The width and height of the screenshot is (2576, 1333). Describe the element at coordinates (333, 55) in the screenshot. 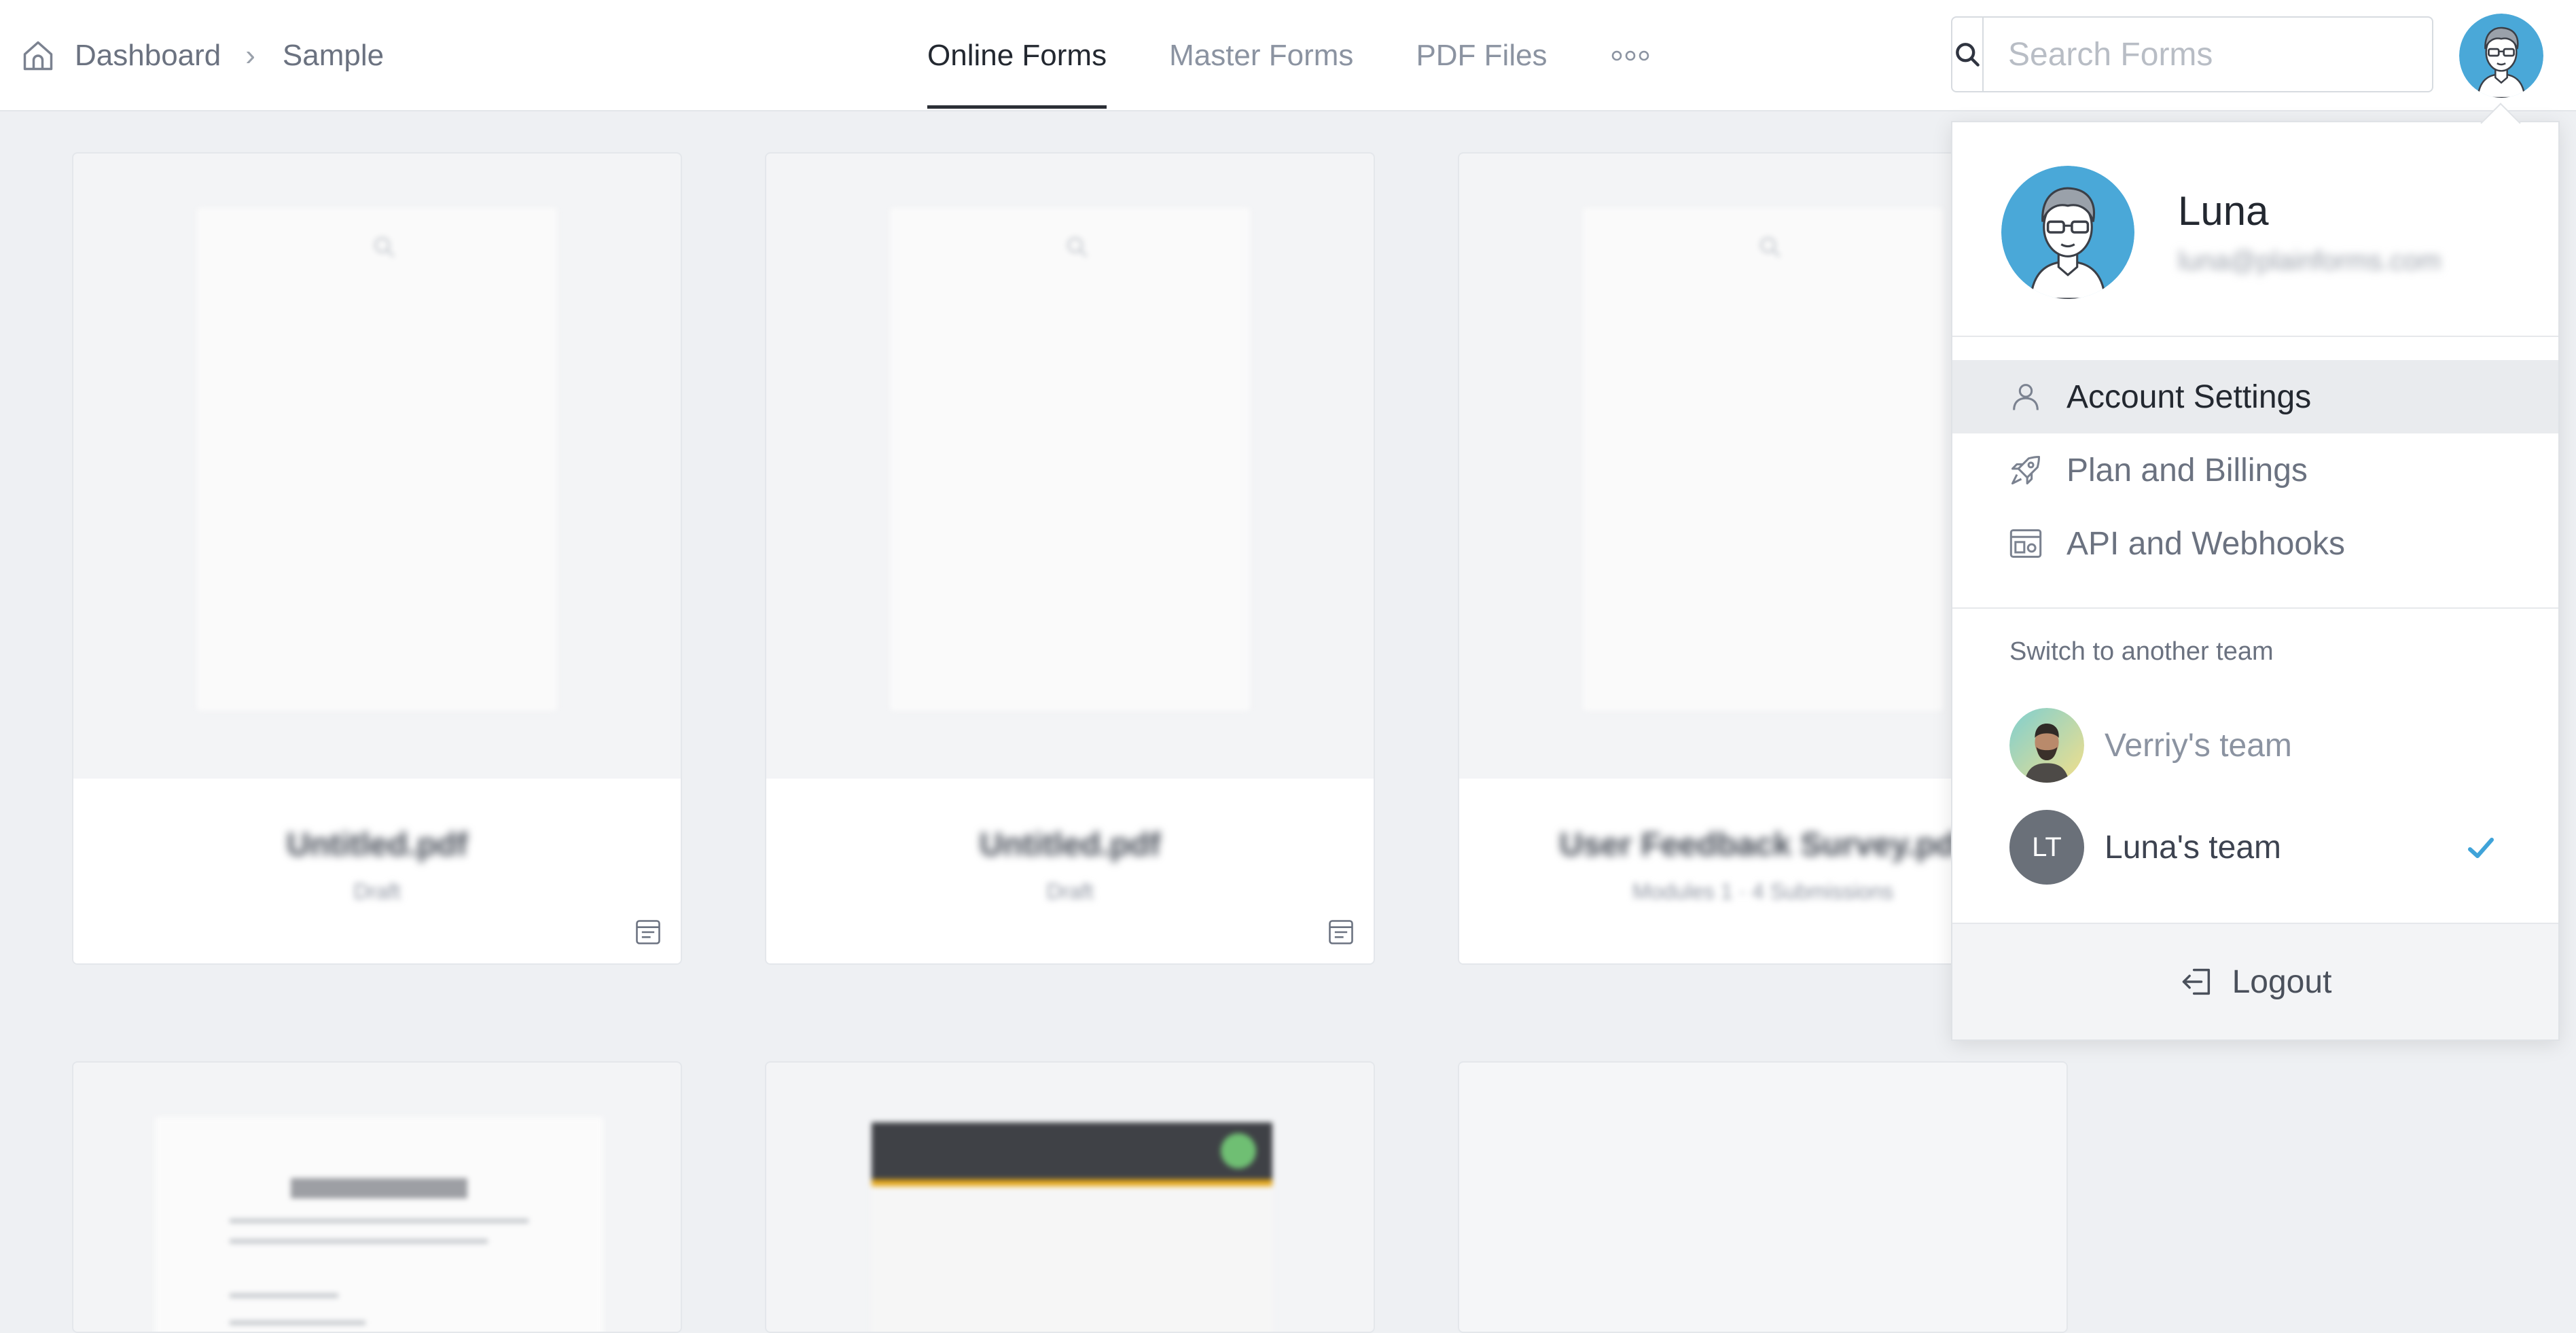

I see `breadcrumb-sample: Sample` at that location.